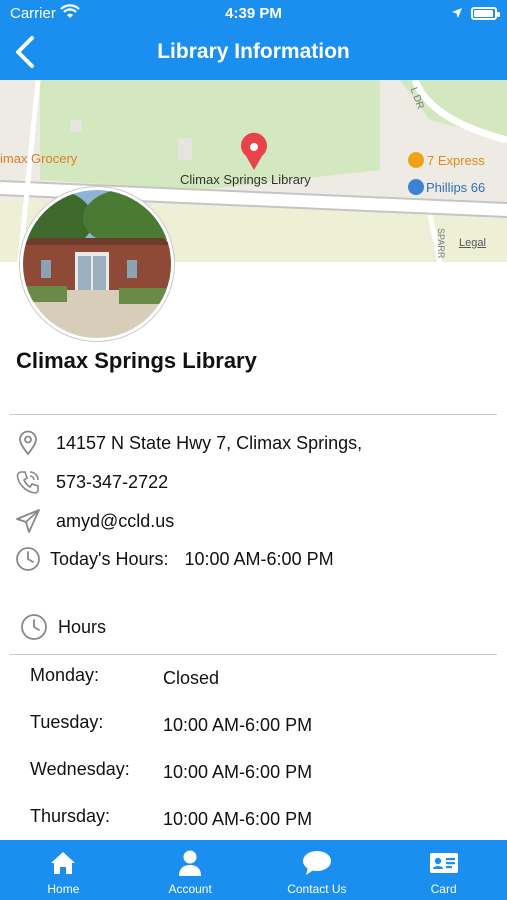 The height and width of the screenshot is (900, 507). What do you see at coordinates (441, 243) in the screenshot?
I see `map-road-label-sparr: SPARR` at bounding box center [441, 243].